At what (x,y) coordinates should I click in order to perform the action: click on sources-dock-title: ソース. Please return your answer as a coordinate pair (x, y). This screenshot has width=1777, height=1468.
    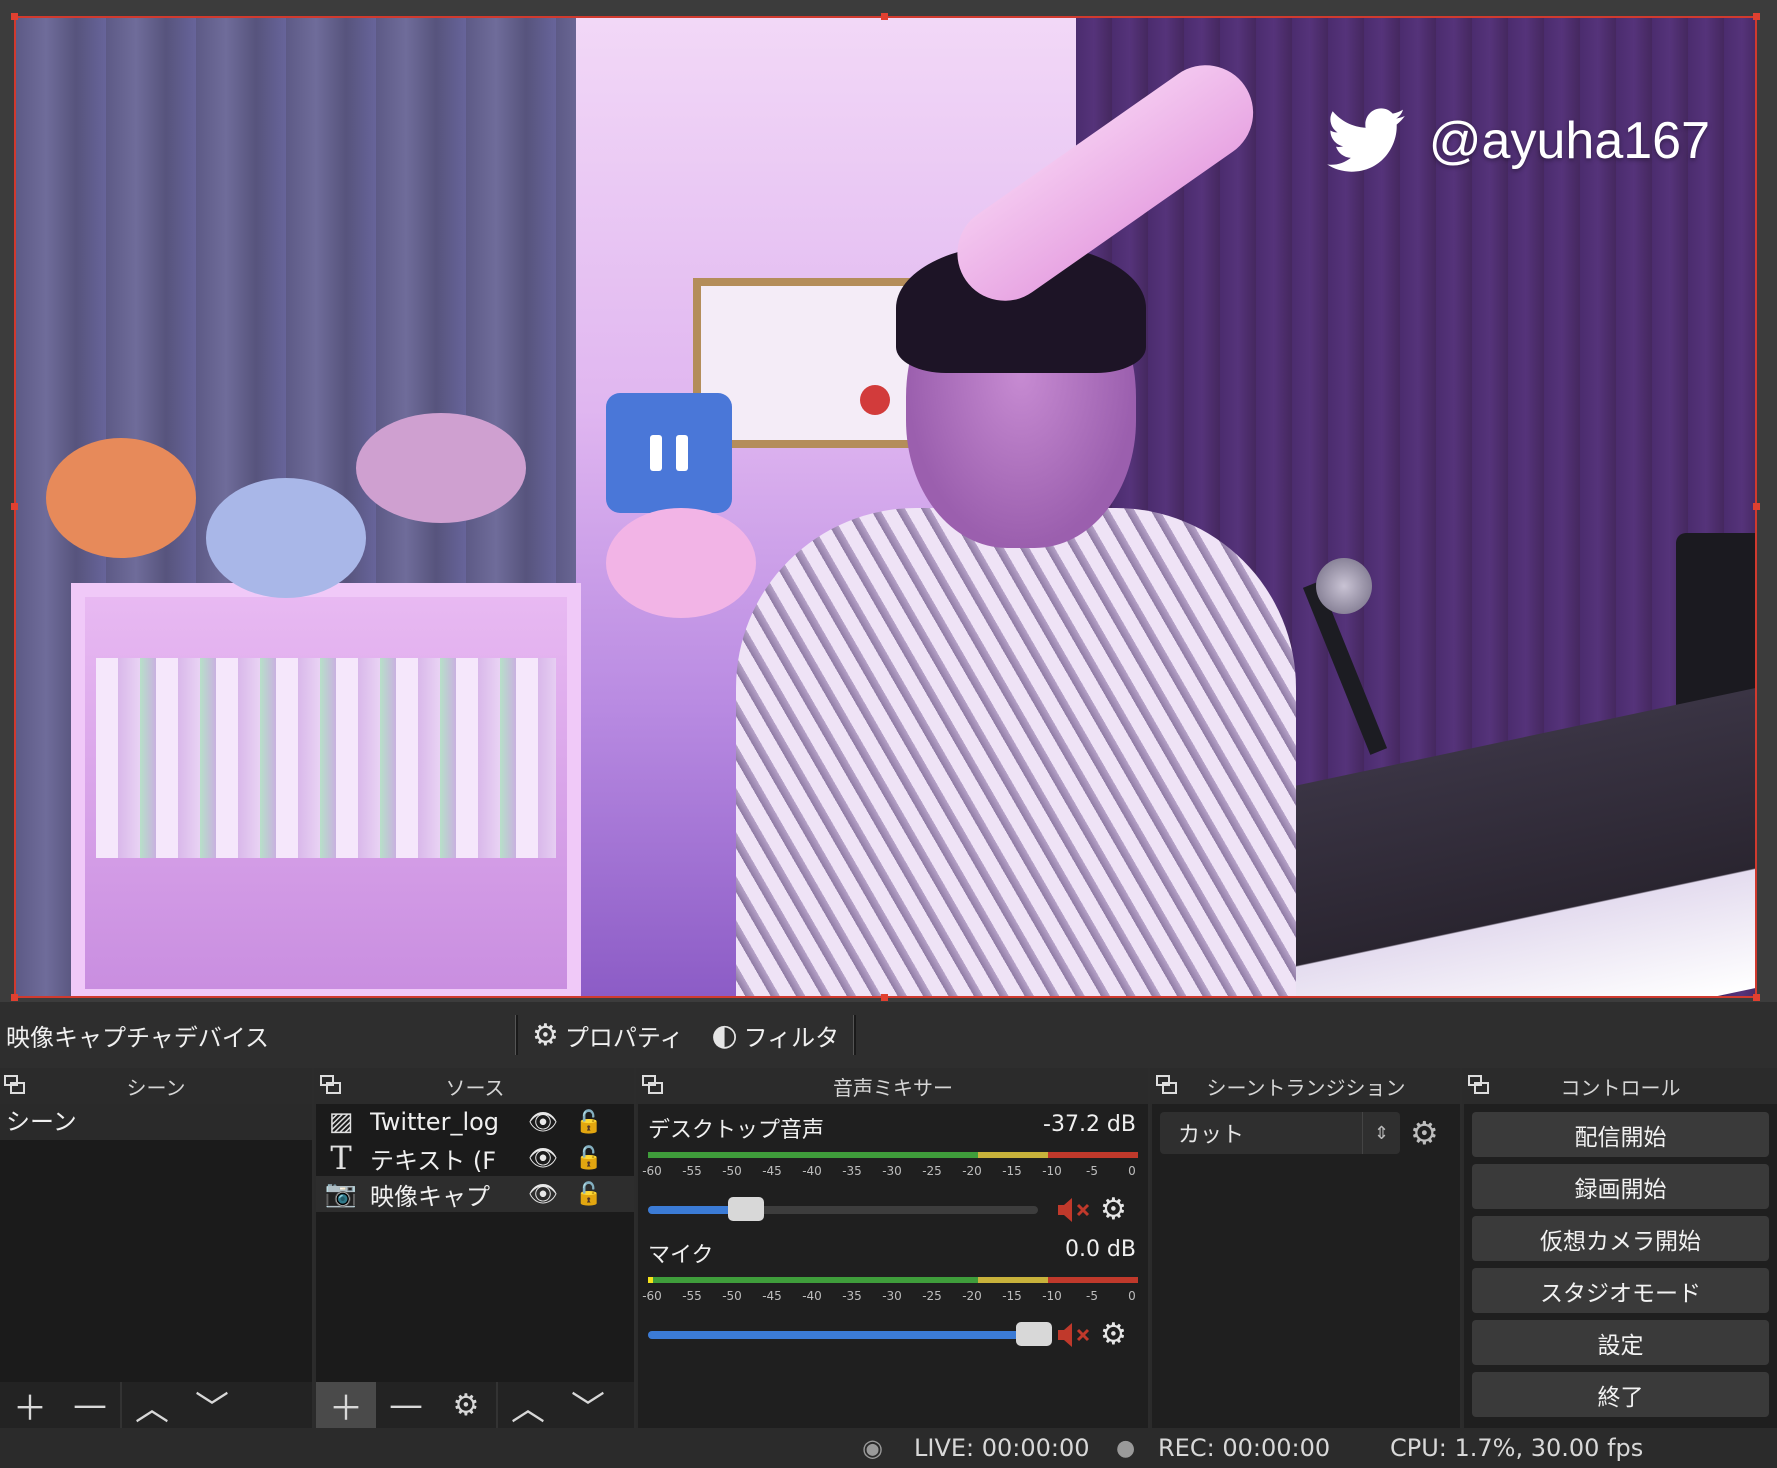
    Looking at the image, I should click on (475, 1086).